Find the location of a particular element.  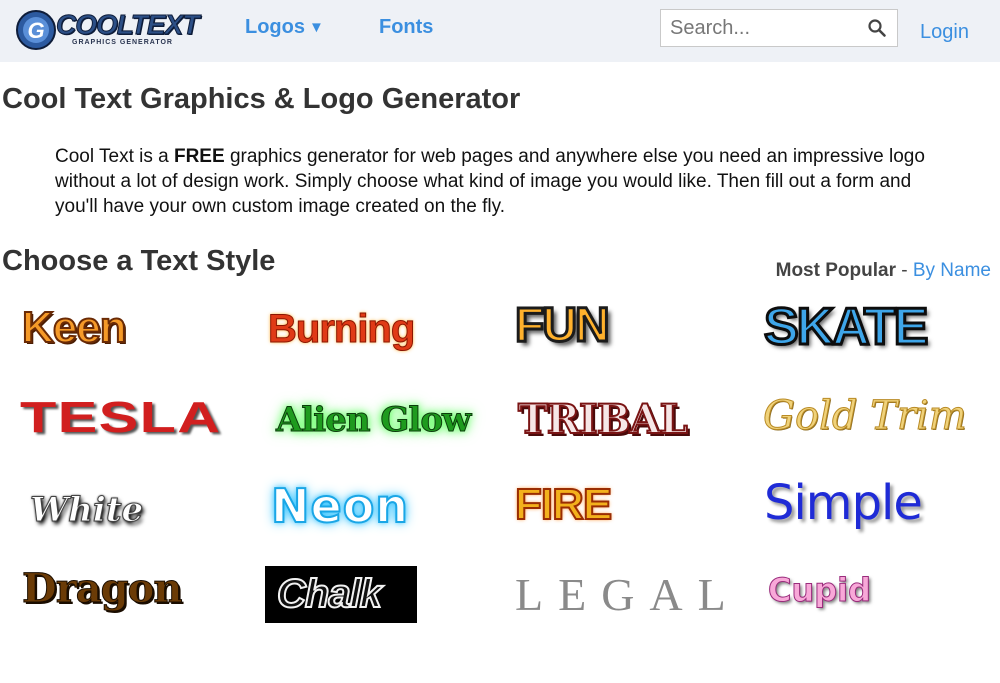

style-chalk-label: Chalk is located at coordinates (329, 594).